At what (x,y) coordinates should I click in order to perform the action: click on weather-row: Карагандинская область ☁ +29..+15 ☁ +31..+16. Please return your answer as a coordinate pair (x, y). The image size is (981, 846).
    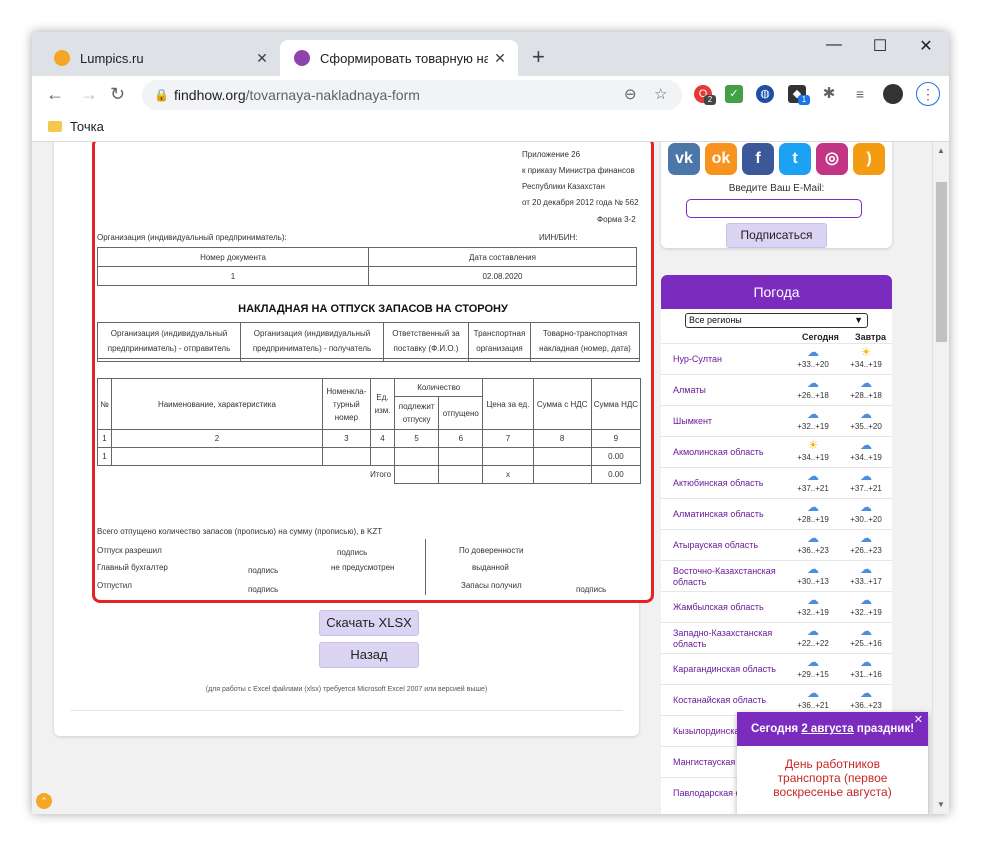
    Looking at the image, I should click on (776, 668).